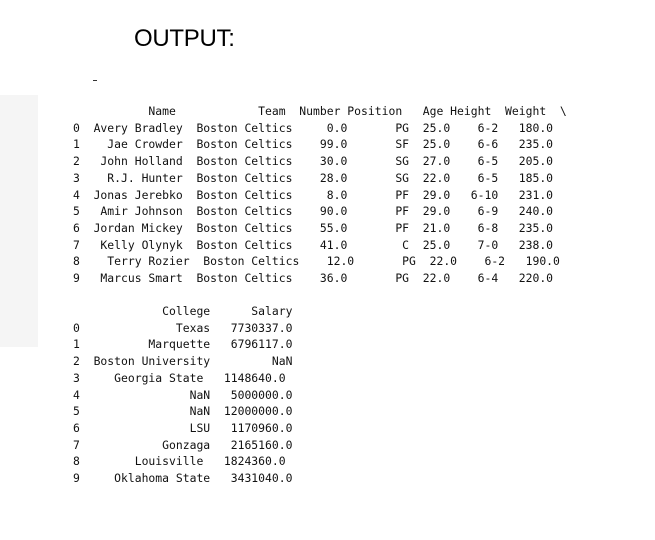 The height and width of the screenshot is (540, 655). I want to click on gutter-strip, so click(19, 221).